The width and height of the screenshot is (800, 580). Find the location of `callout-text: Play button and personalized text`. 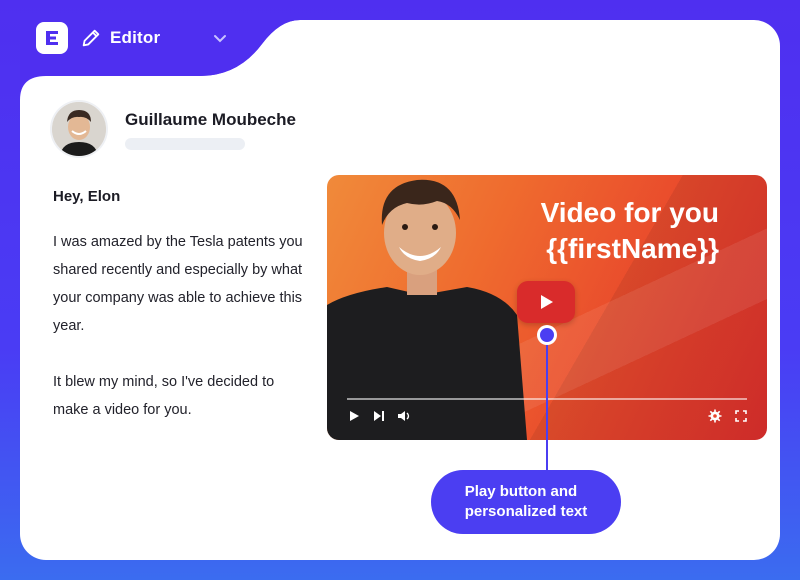

callout-text: Play button and personalized text is located at coordinates (526, 501).